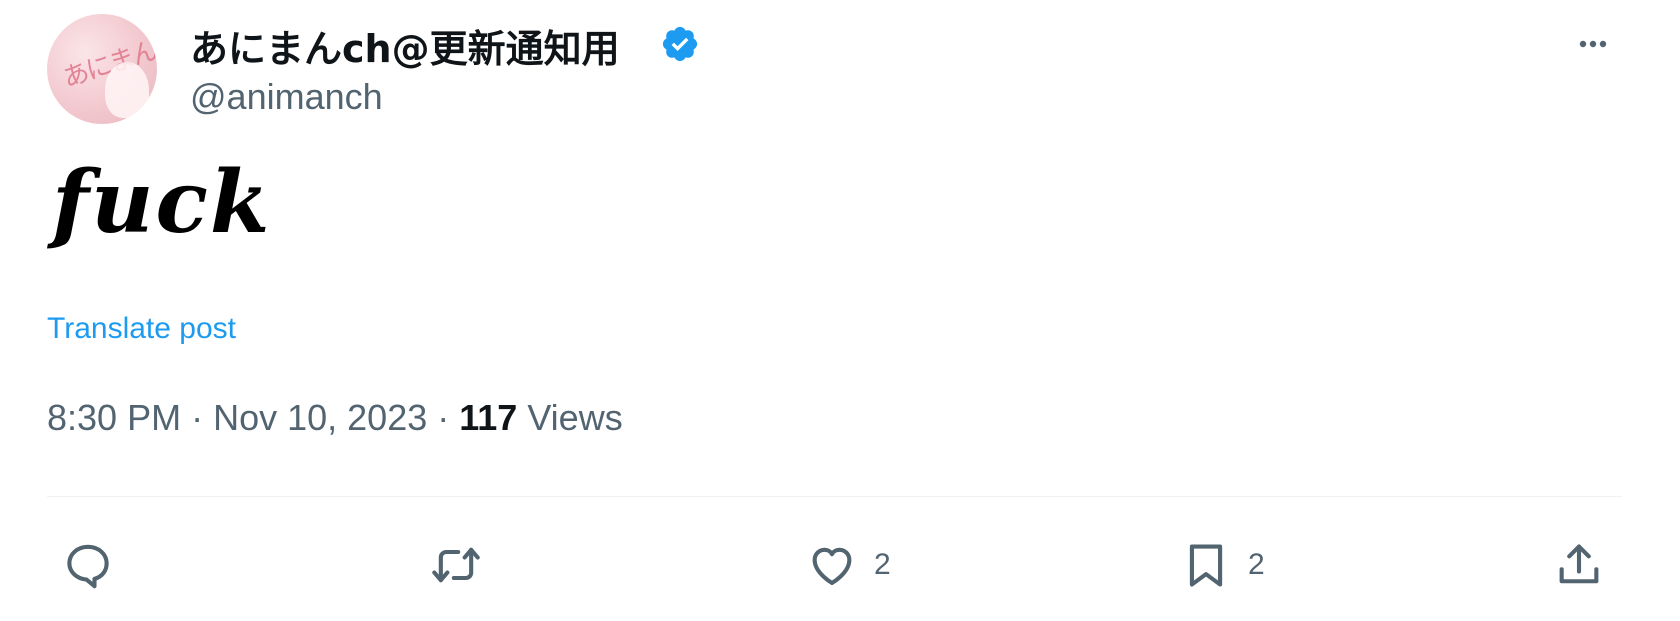 The height and width of the screenshot is (621, 1680). Describe the element at coordinates (1206, 565) in the screenshot. I see `bookmark-icon` at that location.